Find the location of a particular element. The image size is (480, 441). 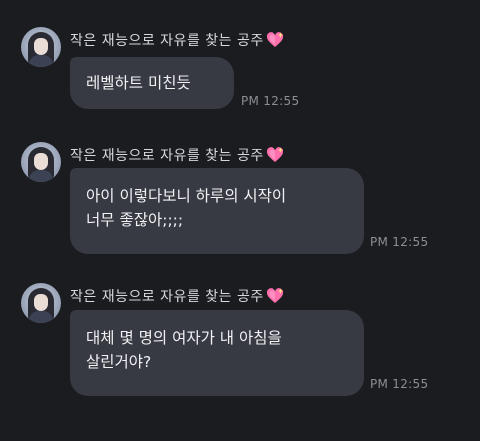

message-text-line-1: 아이 이렇다보니 하루의 시작이 is located at coordinates (186, 196).